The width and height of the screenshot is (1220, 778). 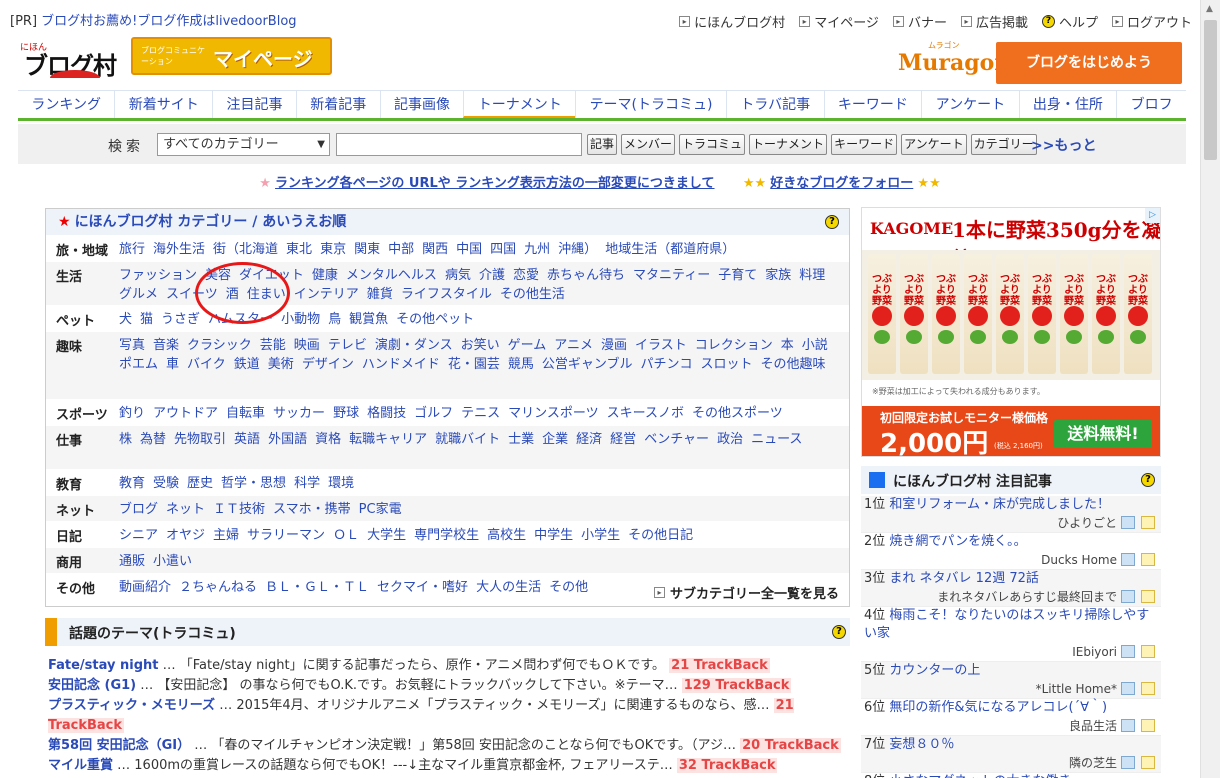 What do you see at coordinates (1011, 523) in the screenshot?
I see `featured-blog-name: ひよりごと` at bounding box center [1011, 523].